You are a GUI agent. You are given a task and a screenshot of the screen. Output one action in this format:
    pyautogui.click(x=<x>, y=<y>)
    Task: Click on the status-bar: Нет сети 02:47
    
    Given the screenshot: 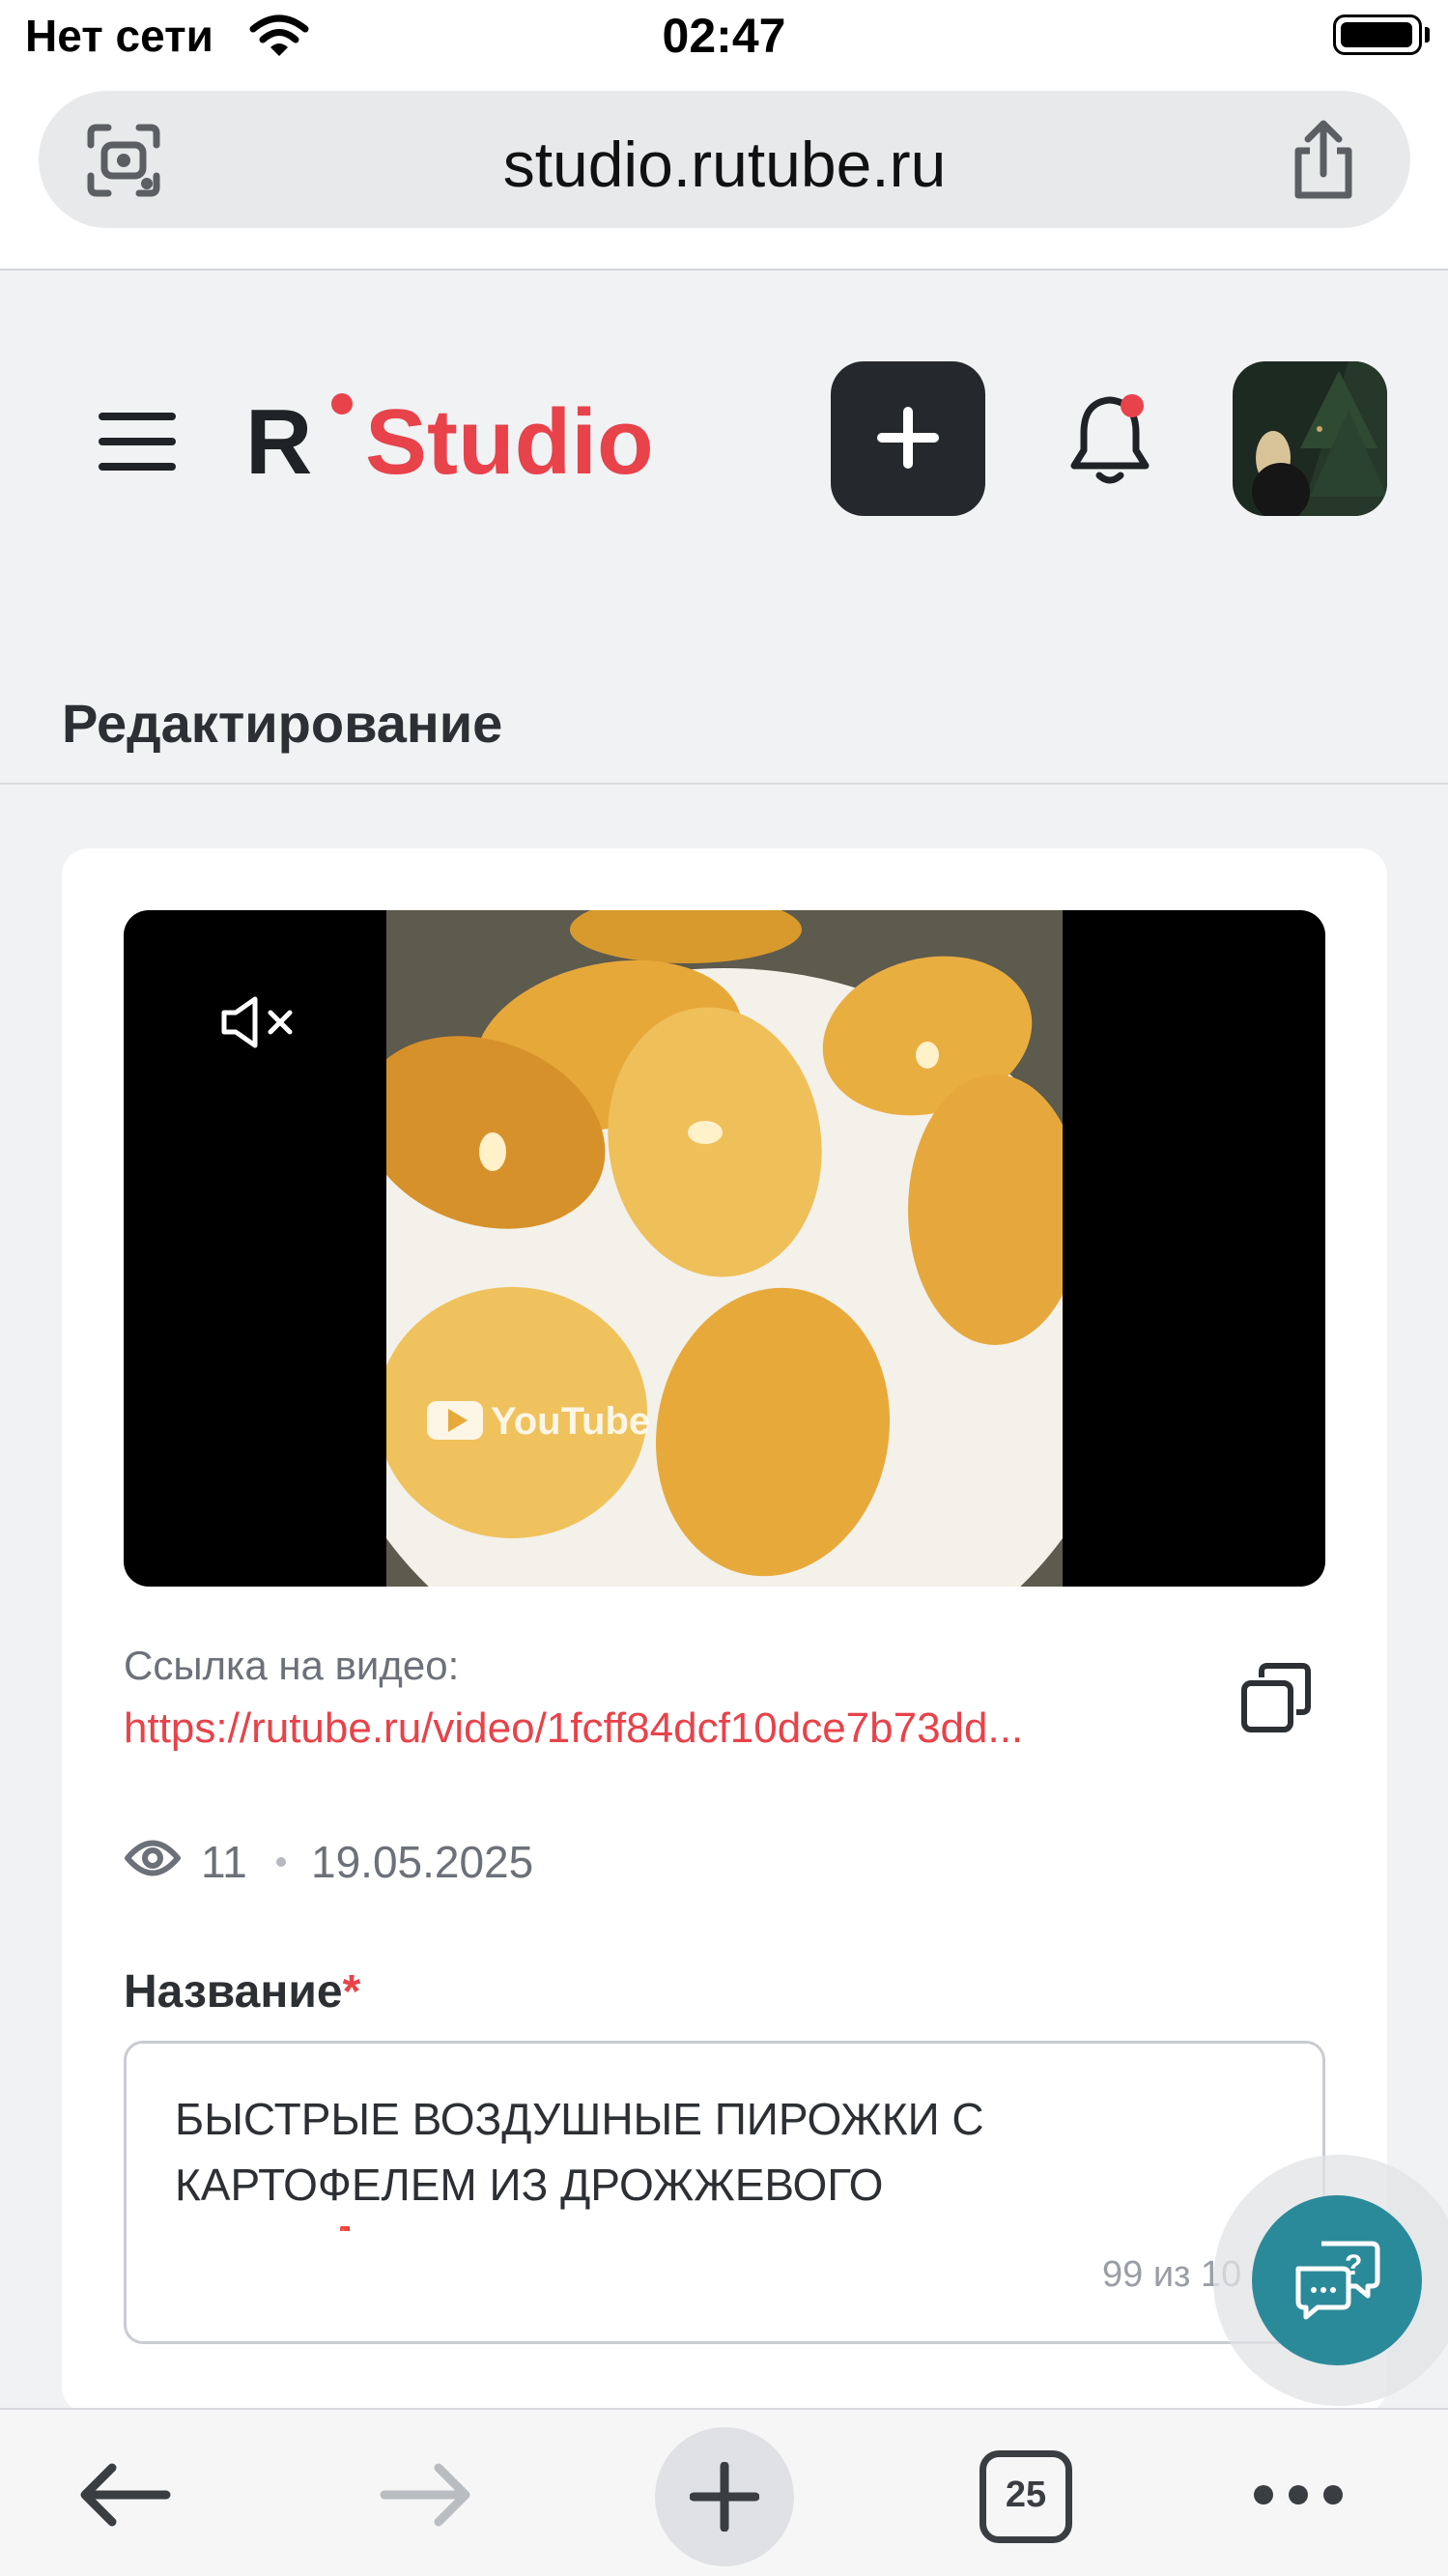 What is the action you would take?
    pyautogui.click(x=724, y=39)
    